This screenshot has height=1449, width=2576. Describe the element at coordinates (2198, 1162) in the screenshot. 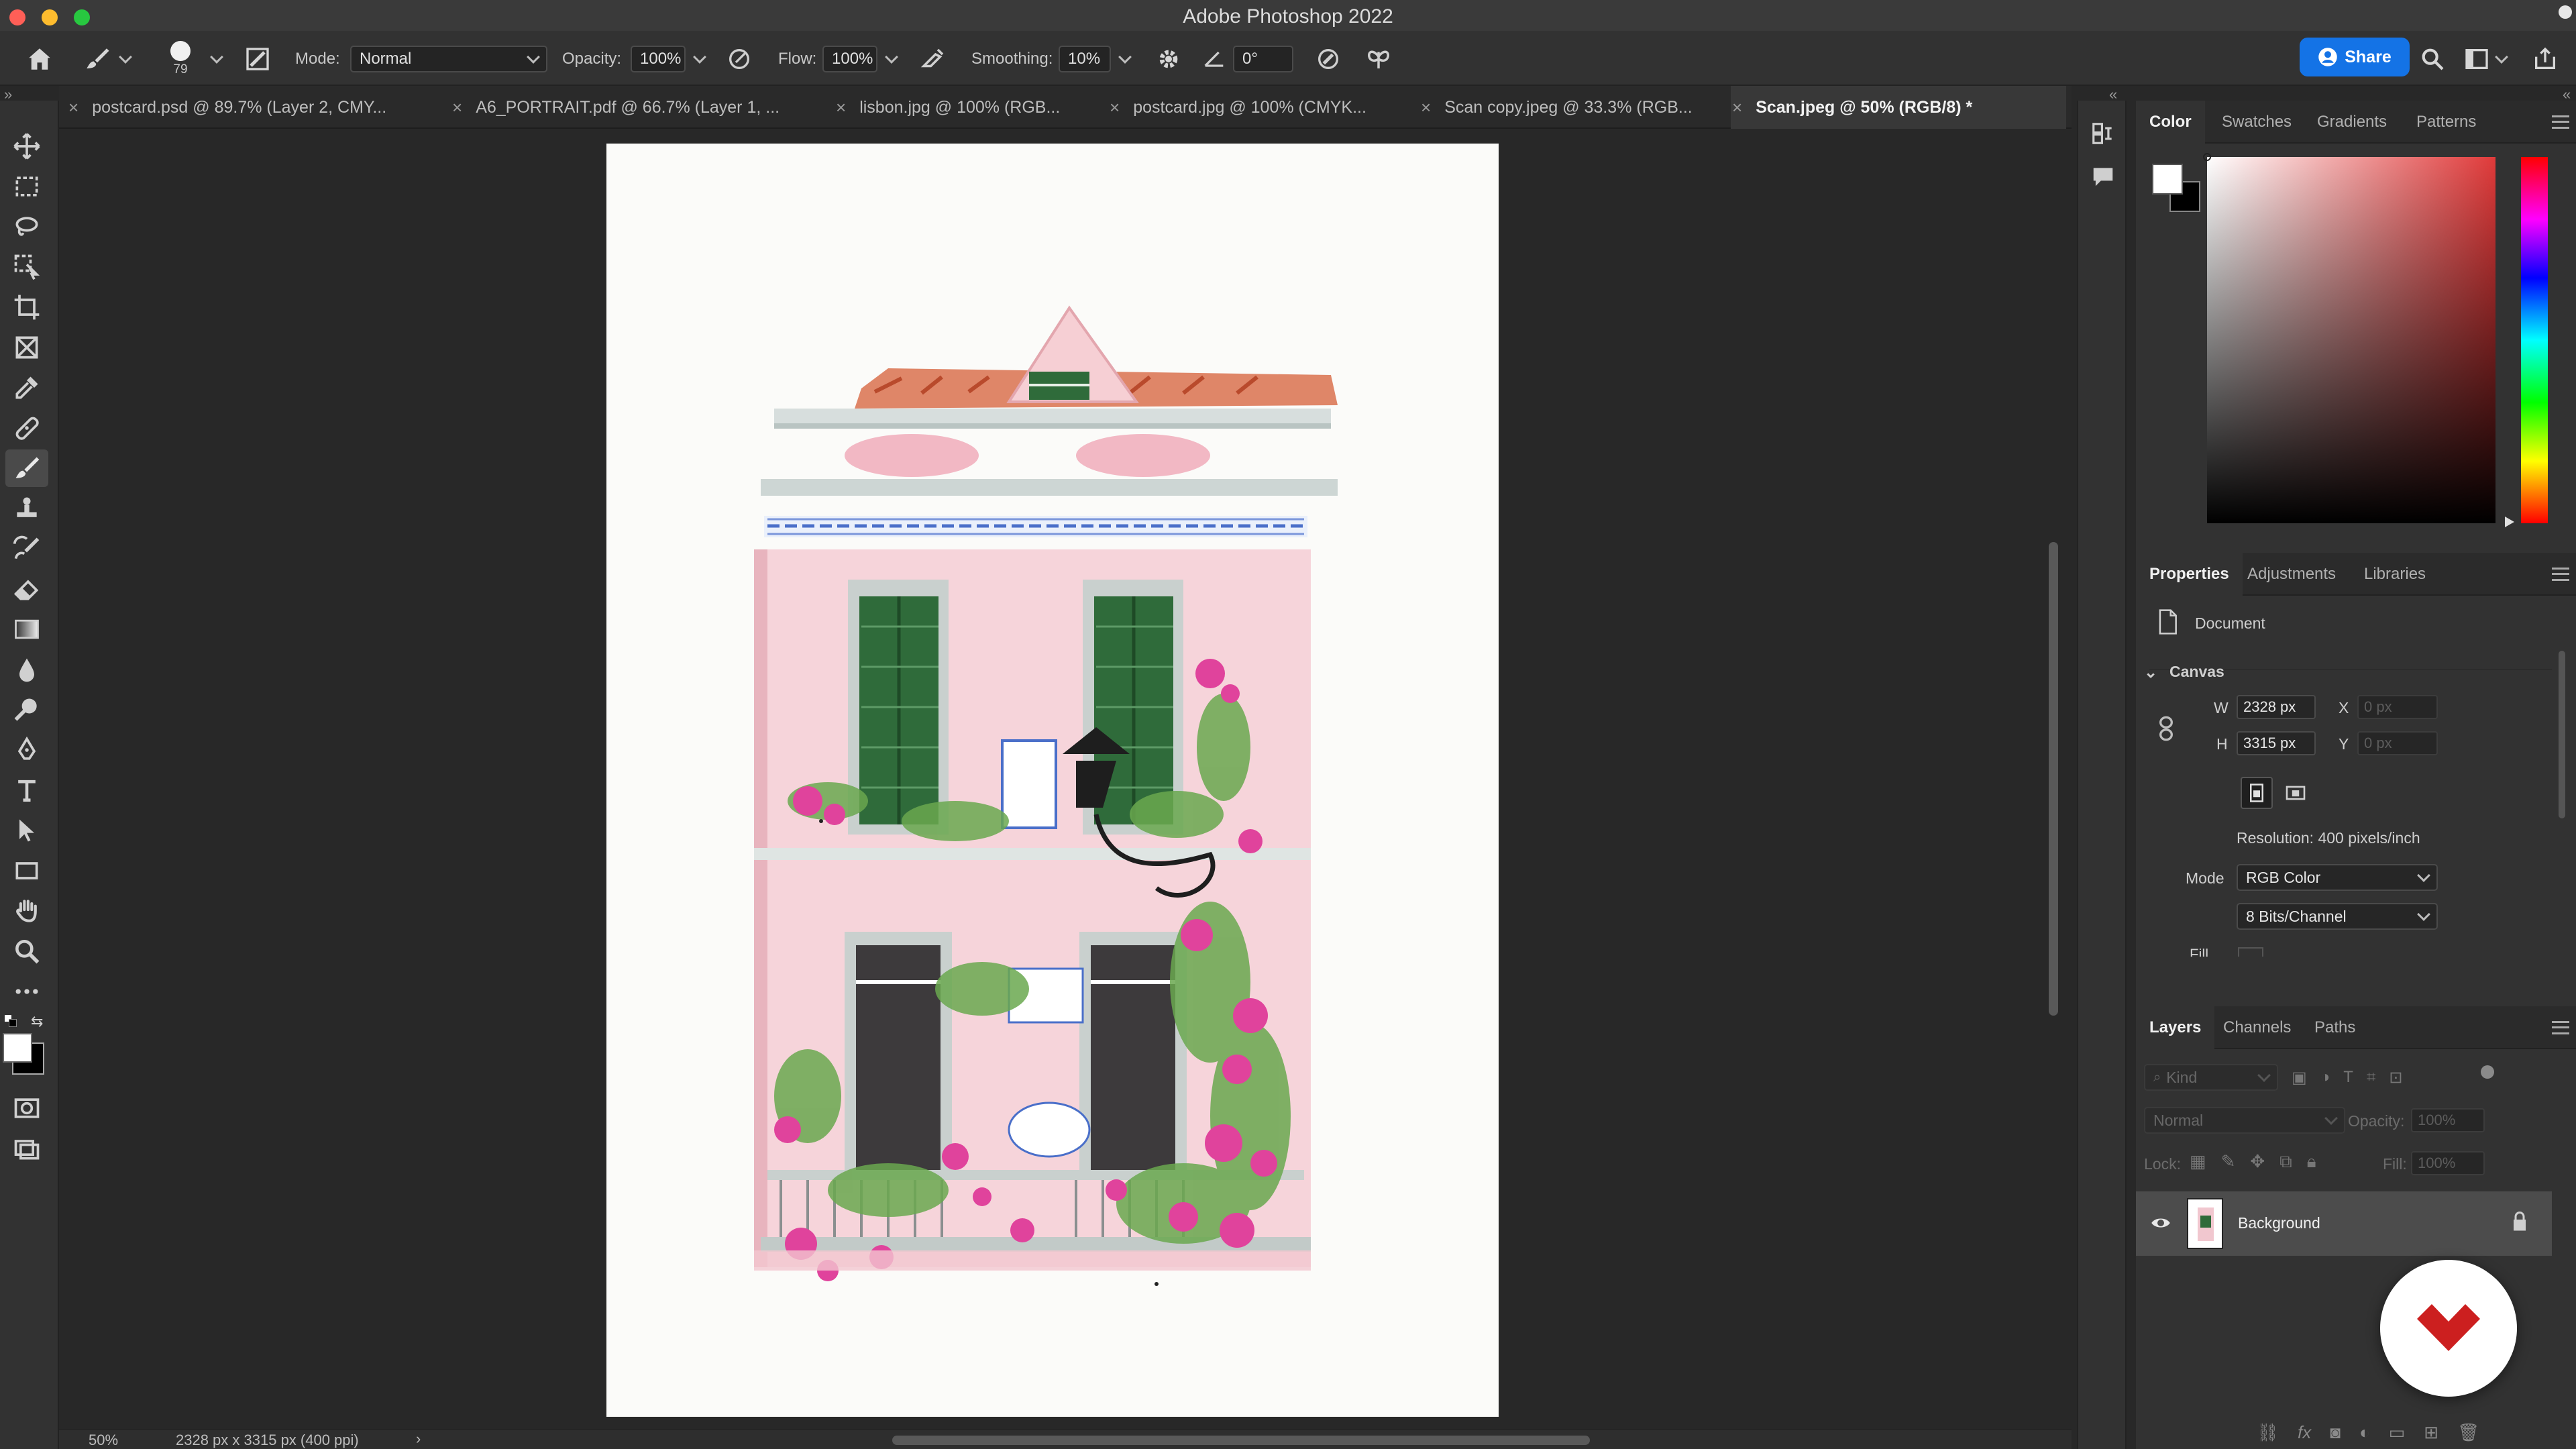

I see `lock-transparency-icon: ▦` at that location.